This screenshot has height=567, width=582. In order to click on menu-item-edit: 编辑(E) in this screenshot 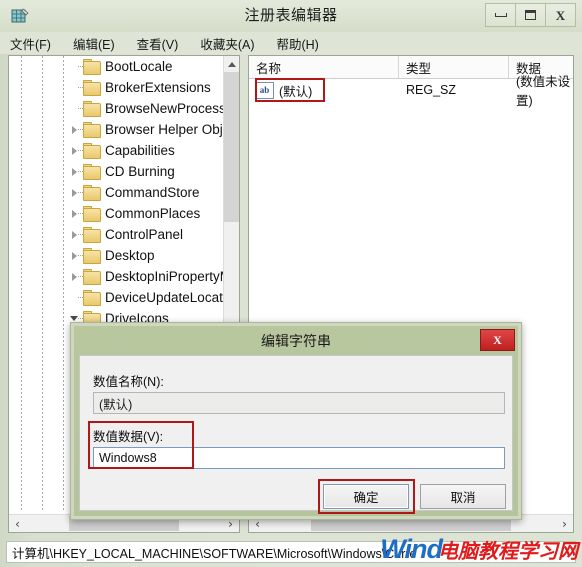, I will do `click(94, 43)`.